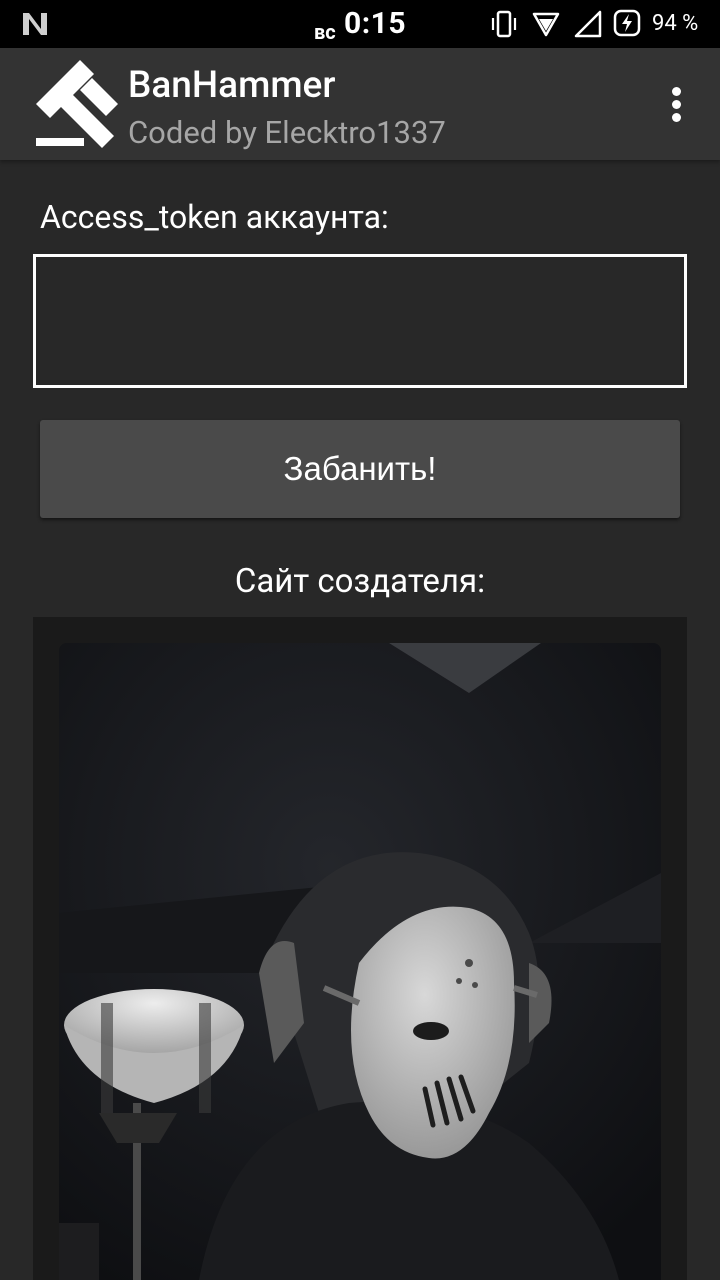 Image resolution: width=720 pixels, height=1280 pixels. What do you see at coordinates (325, 32) in the screenshot?
I see `status-day: вс` at bounding box center [325, 32].